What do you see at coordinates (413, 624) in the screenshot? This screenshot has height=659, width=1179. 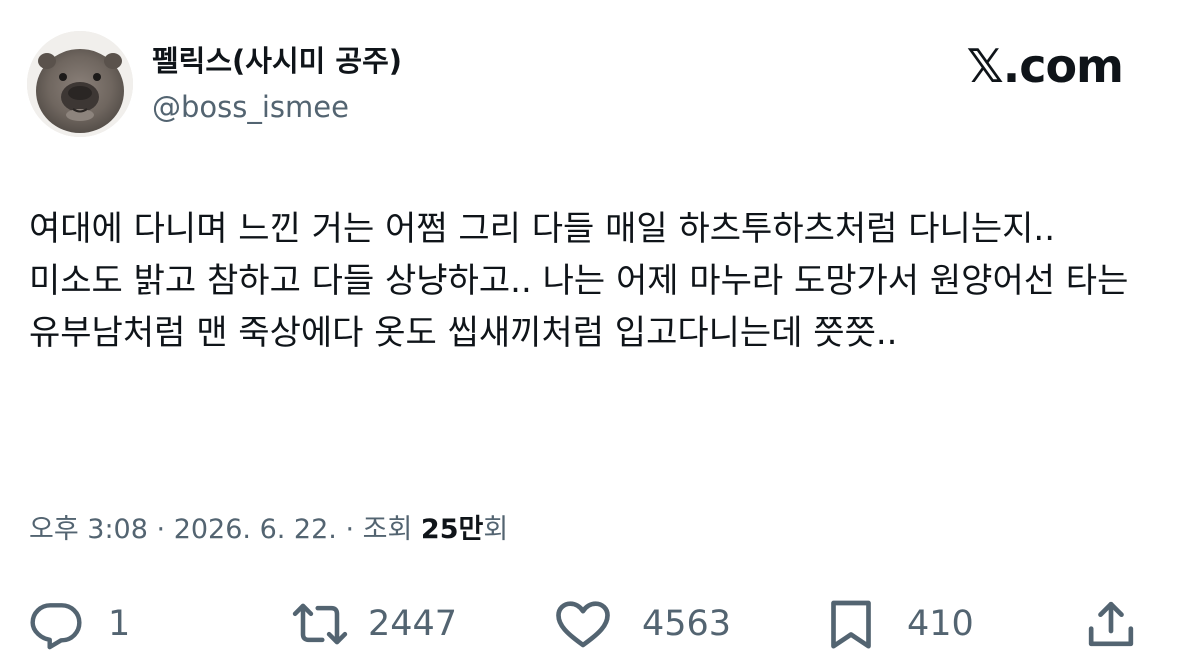 I see `retweet-count: 2447` at bounding box center [413, 624].